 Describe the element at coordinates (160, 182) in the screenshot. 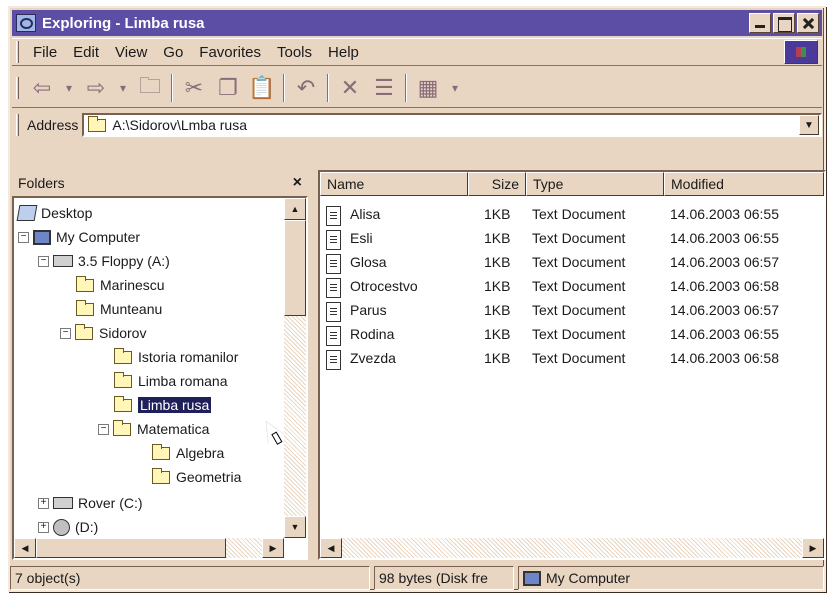

I see `folders-header: Folders ×` at that location.